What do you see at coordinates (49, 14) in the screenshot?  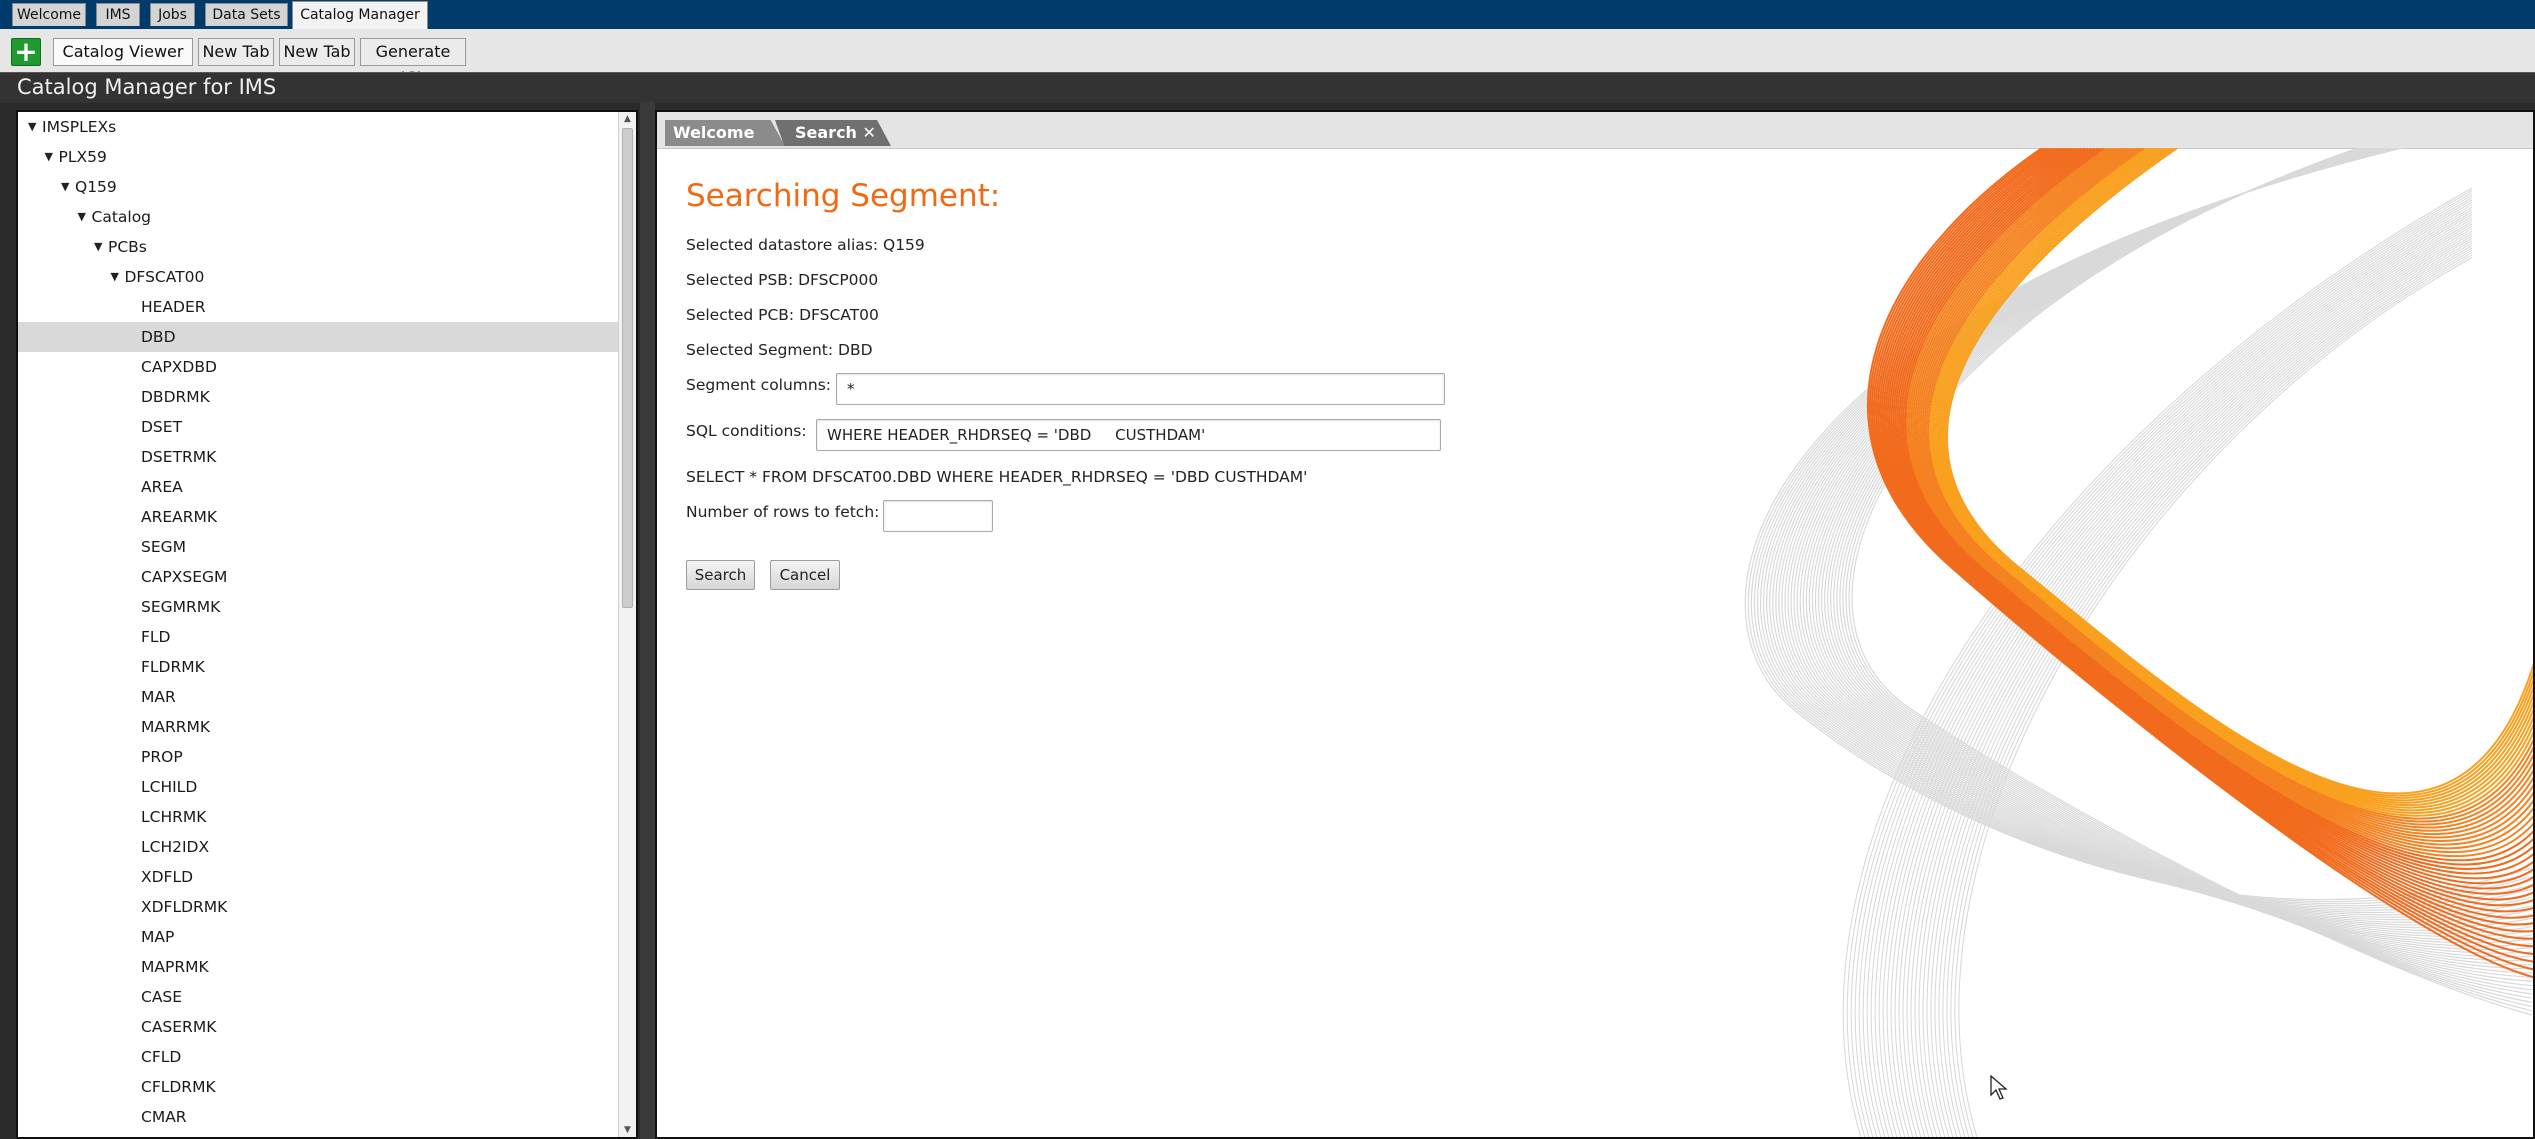 I see `top-tab-welcome: Welcome` at bounding box center [49, 14].